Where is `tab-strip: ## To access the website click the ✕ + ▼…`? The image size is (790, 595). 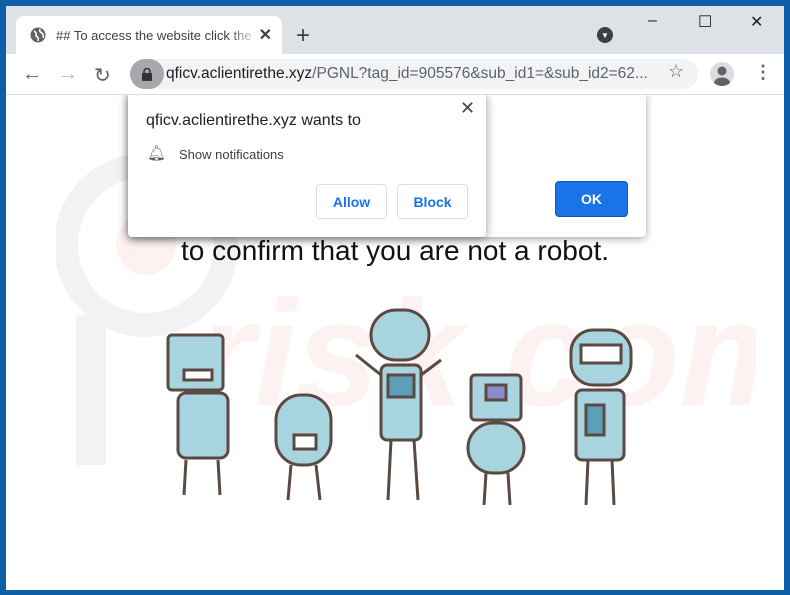
tab-strip: ## To access the website click the ✕ + ▼… is located at coordinates (395, 30).